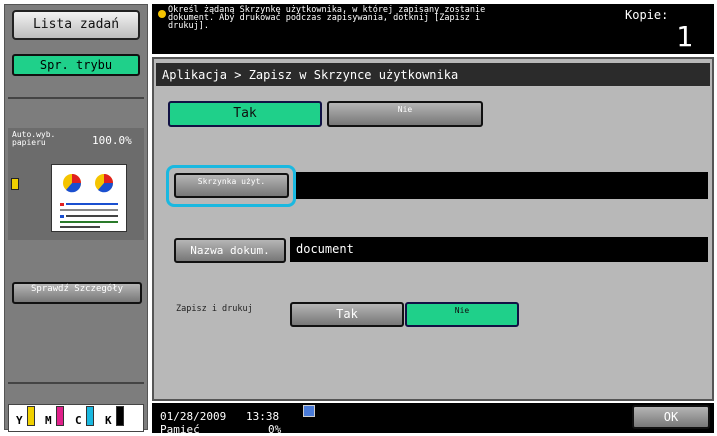  Describe the element at coordinates (60, 416) in the screenshot. I see `toner-m-bar` at that location.